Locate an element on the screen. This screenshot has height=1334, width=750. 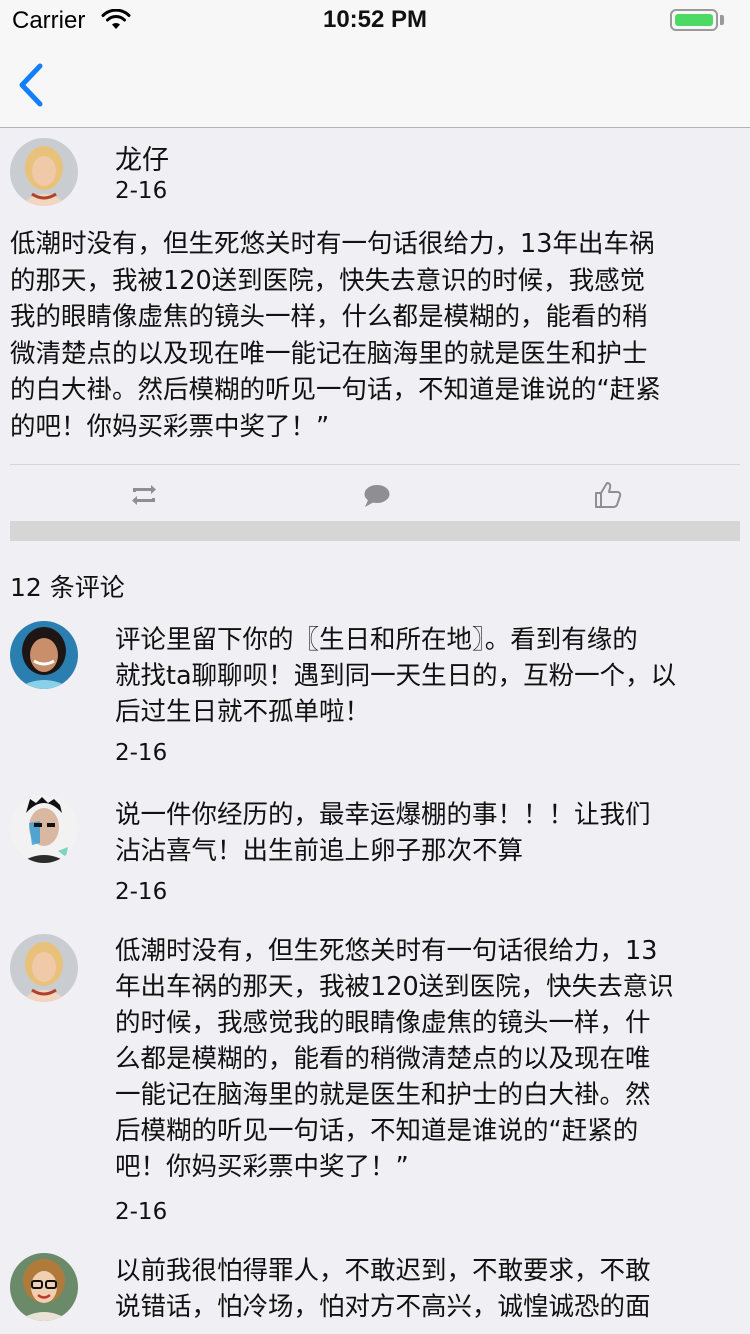
comment-line: 沾沾喜气！出生前追上卵子那次不算 is located at coordinates (319, 851).